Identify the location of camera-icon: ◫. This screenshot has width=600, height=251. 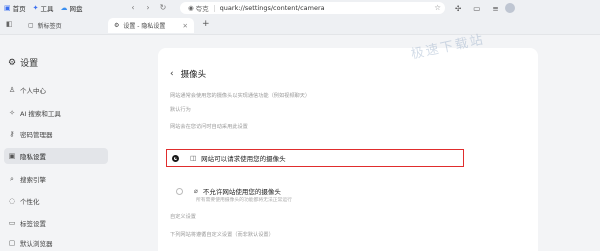
(193, 158).